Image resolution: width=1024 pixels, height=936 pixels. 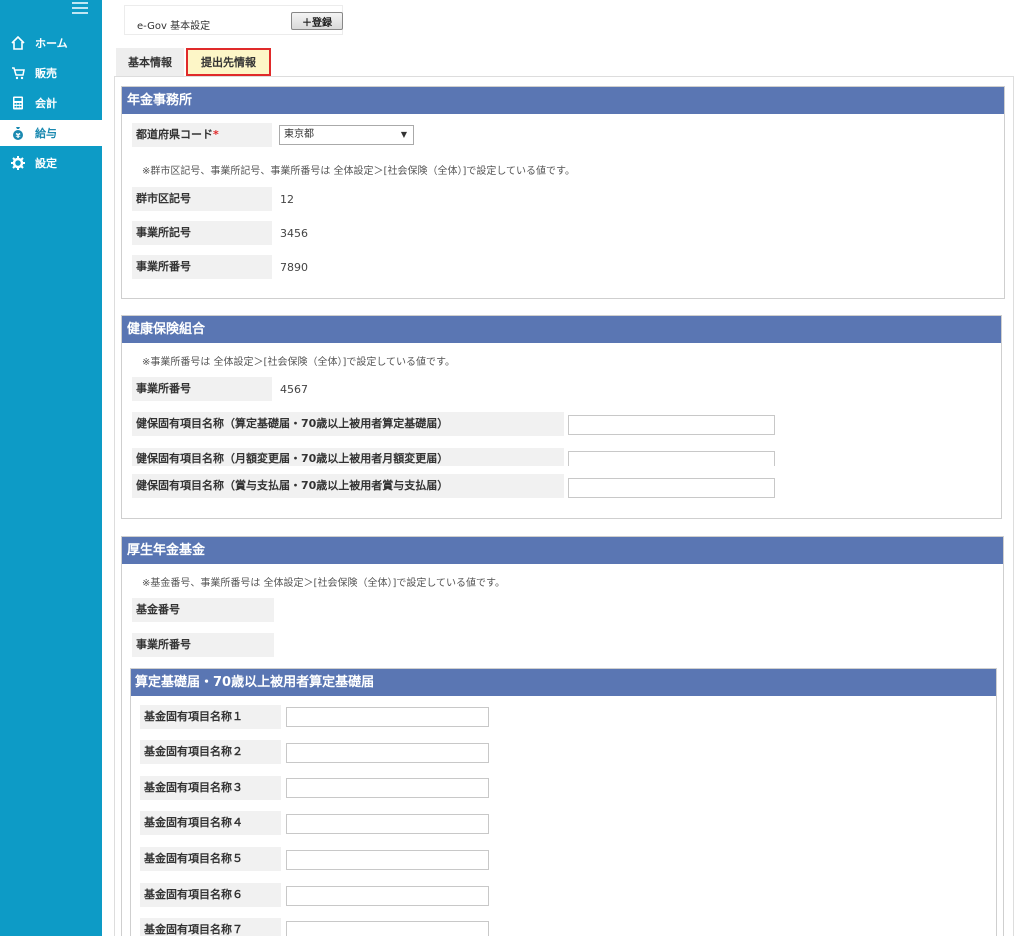 What do you see at coordinates (287, 199) in the screenshot?
I see `city-code-value: 12` at bounding box center [287, 199].